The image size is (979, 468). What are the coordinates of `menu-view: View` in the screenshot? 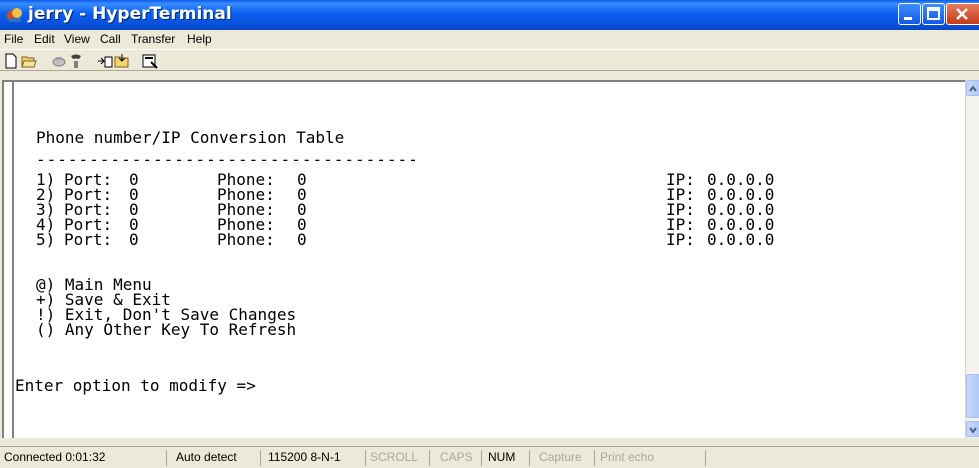 It's located at (77, 39).